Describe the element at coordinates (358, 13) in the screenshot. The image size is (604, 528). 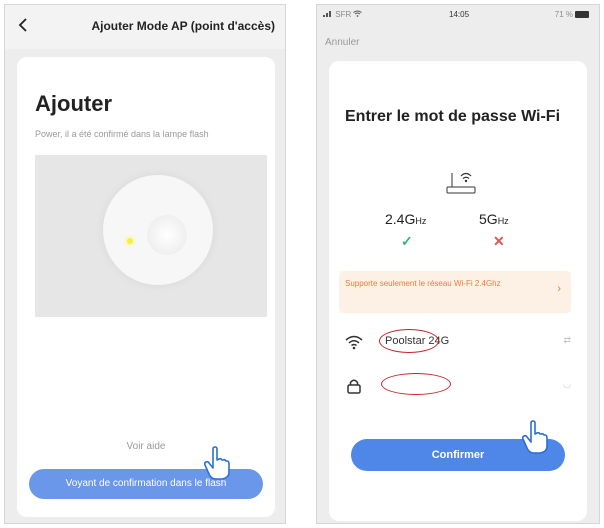
I see `wifi-status-icon` at that location.